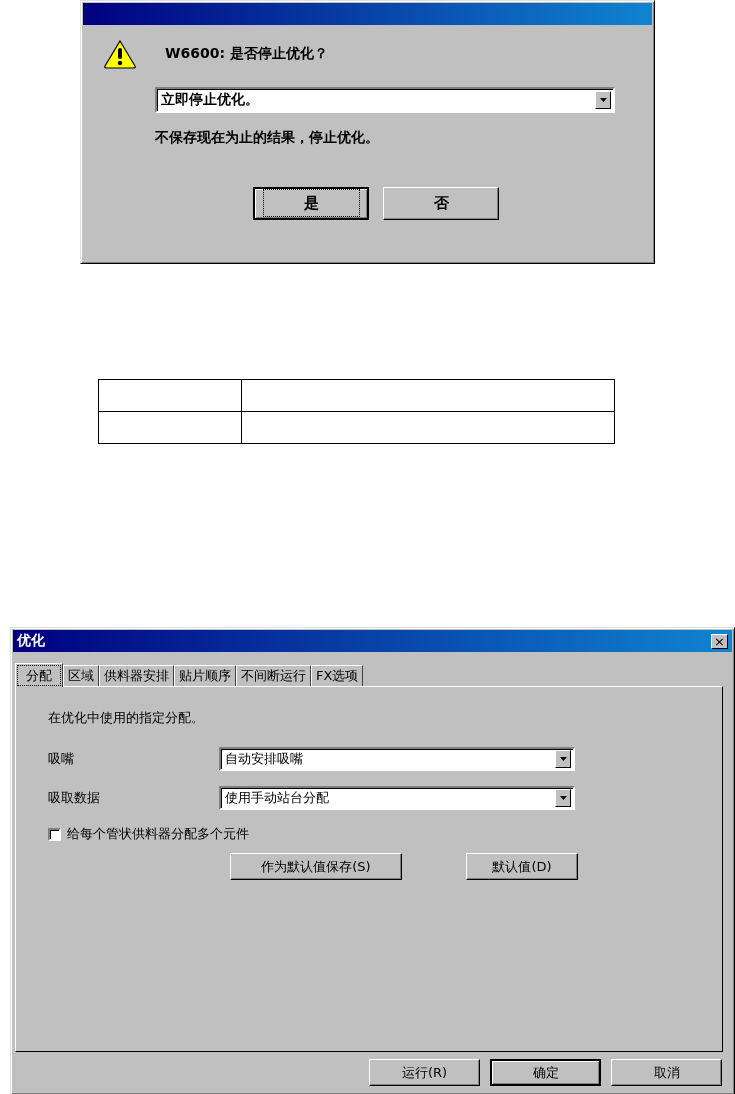 This screenshot has height=1094, width=735. Describe the element at coordinates (136, 675) in the screenshot. I see `tab: 供料器安排` at that location.